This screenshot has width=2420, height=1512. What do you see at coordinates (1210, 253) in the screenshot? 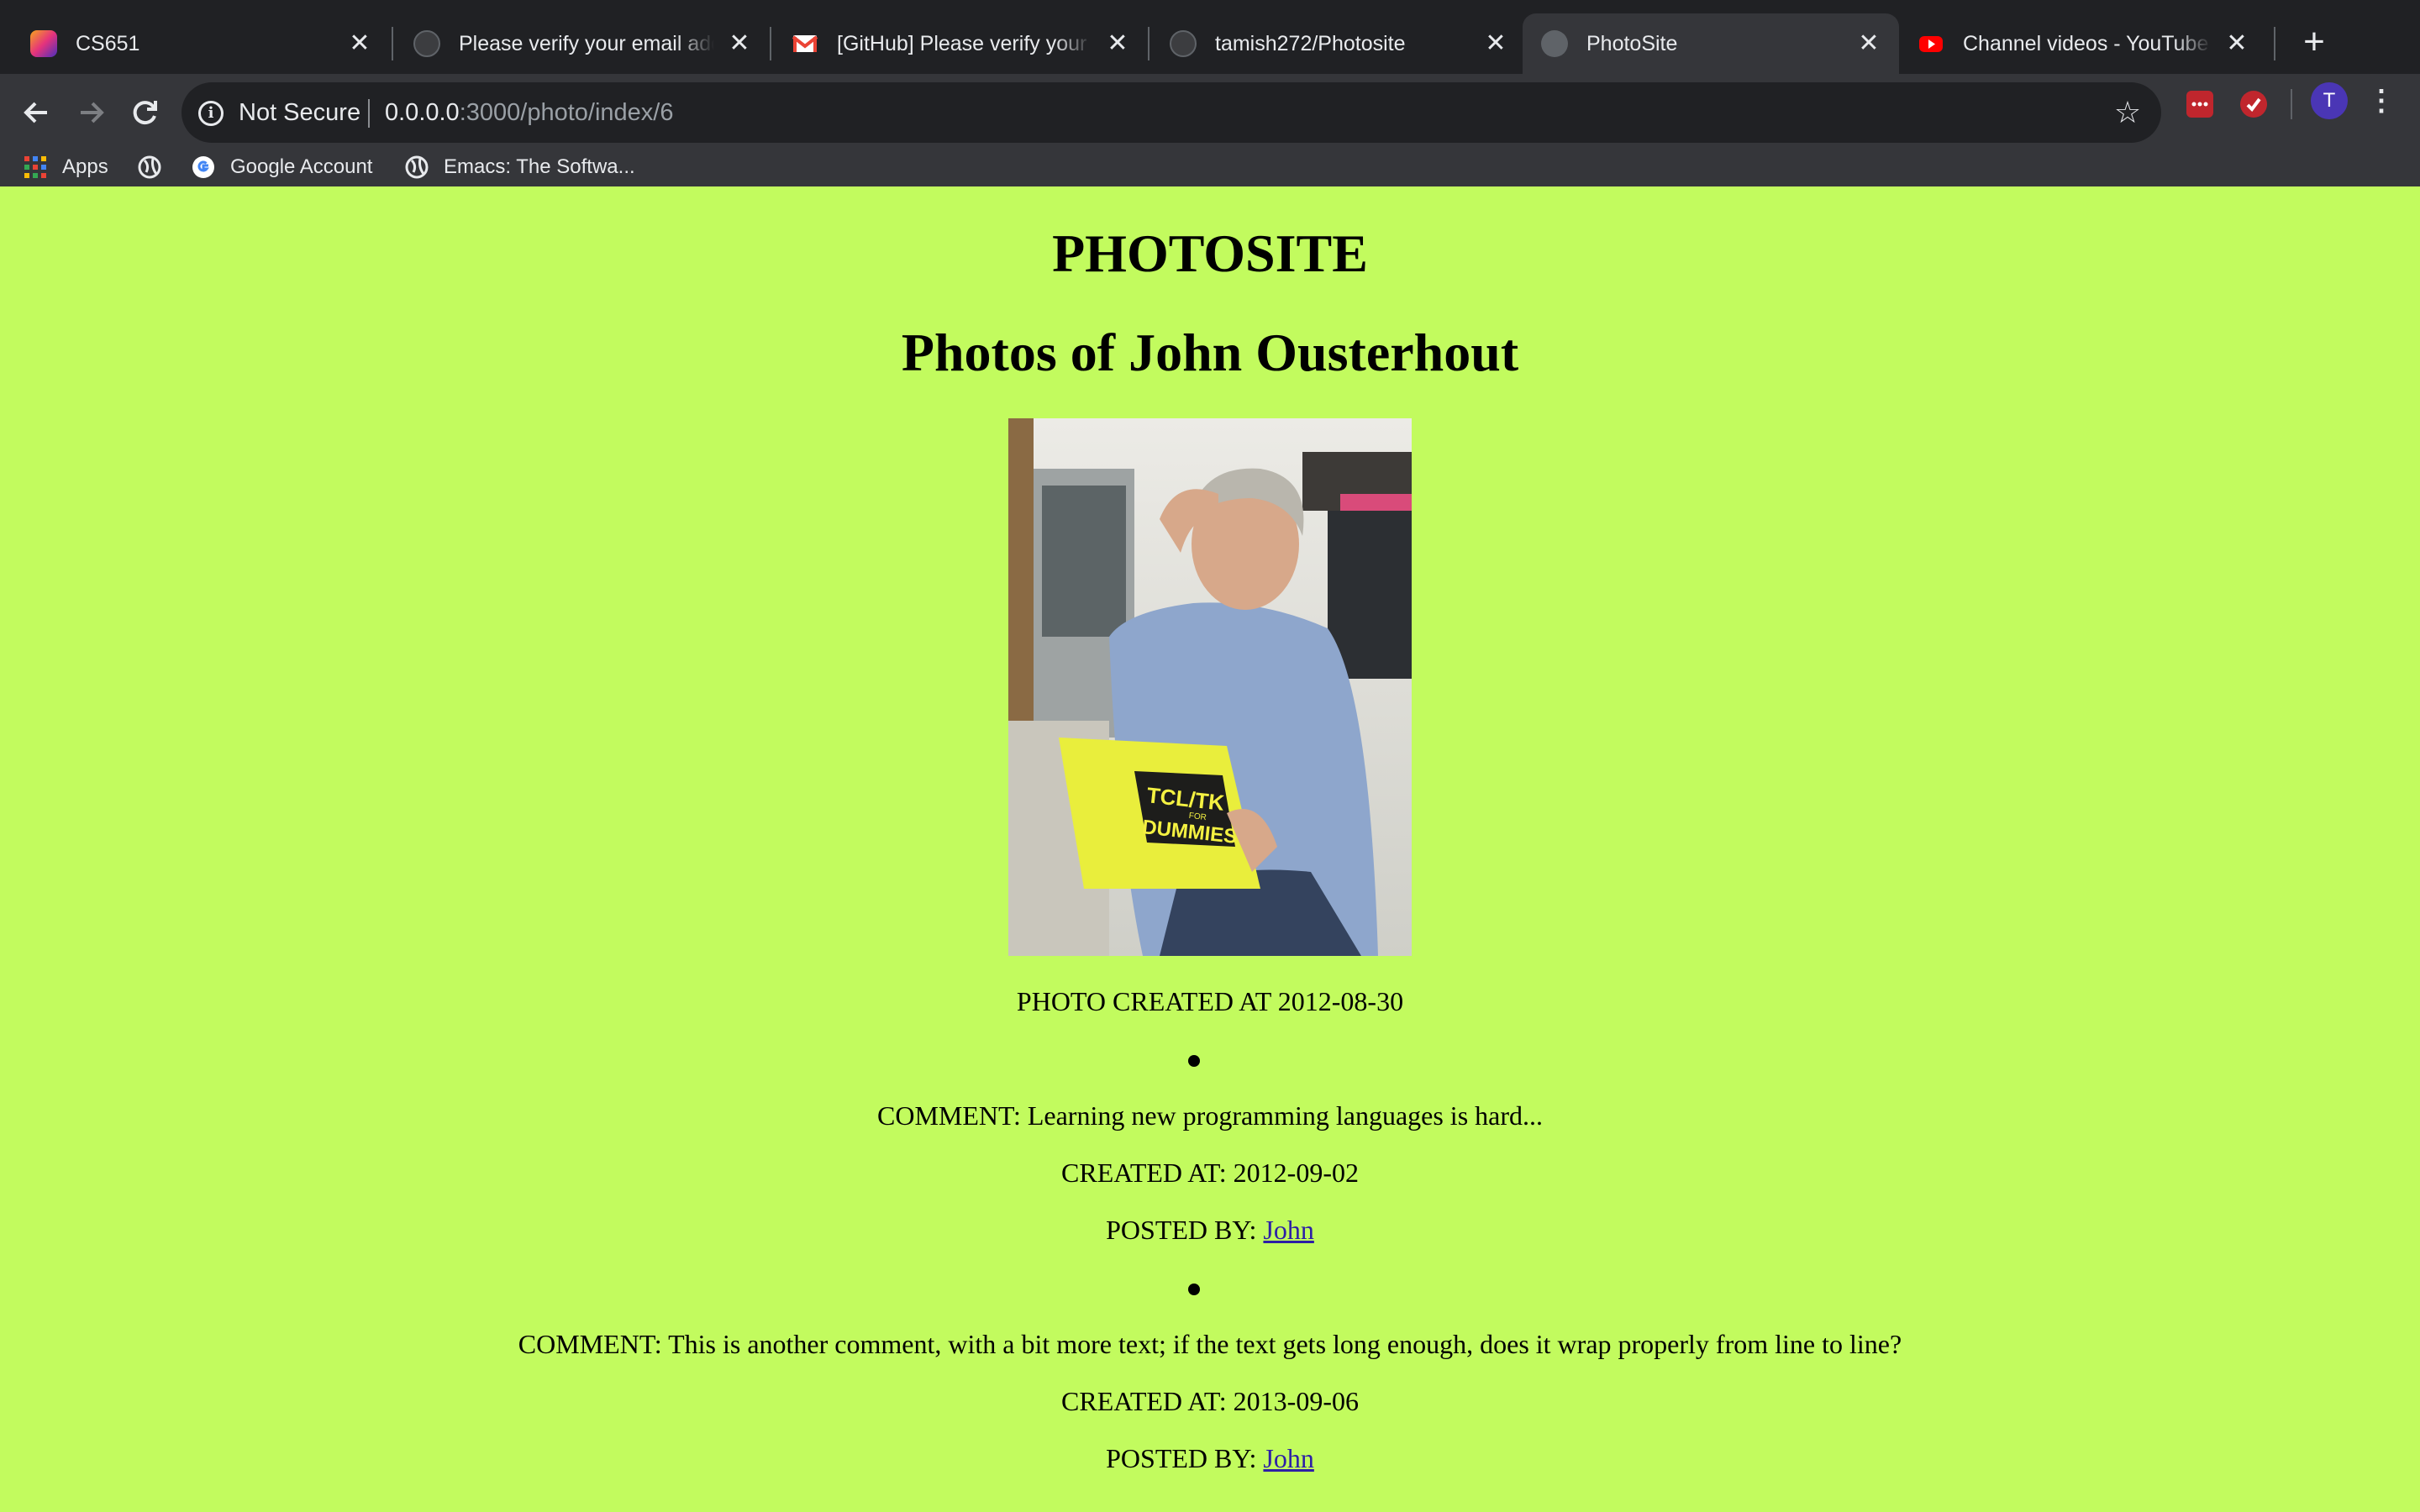
I see `site-title: PHOTOSITE` at bounding box center [1210, 253].